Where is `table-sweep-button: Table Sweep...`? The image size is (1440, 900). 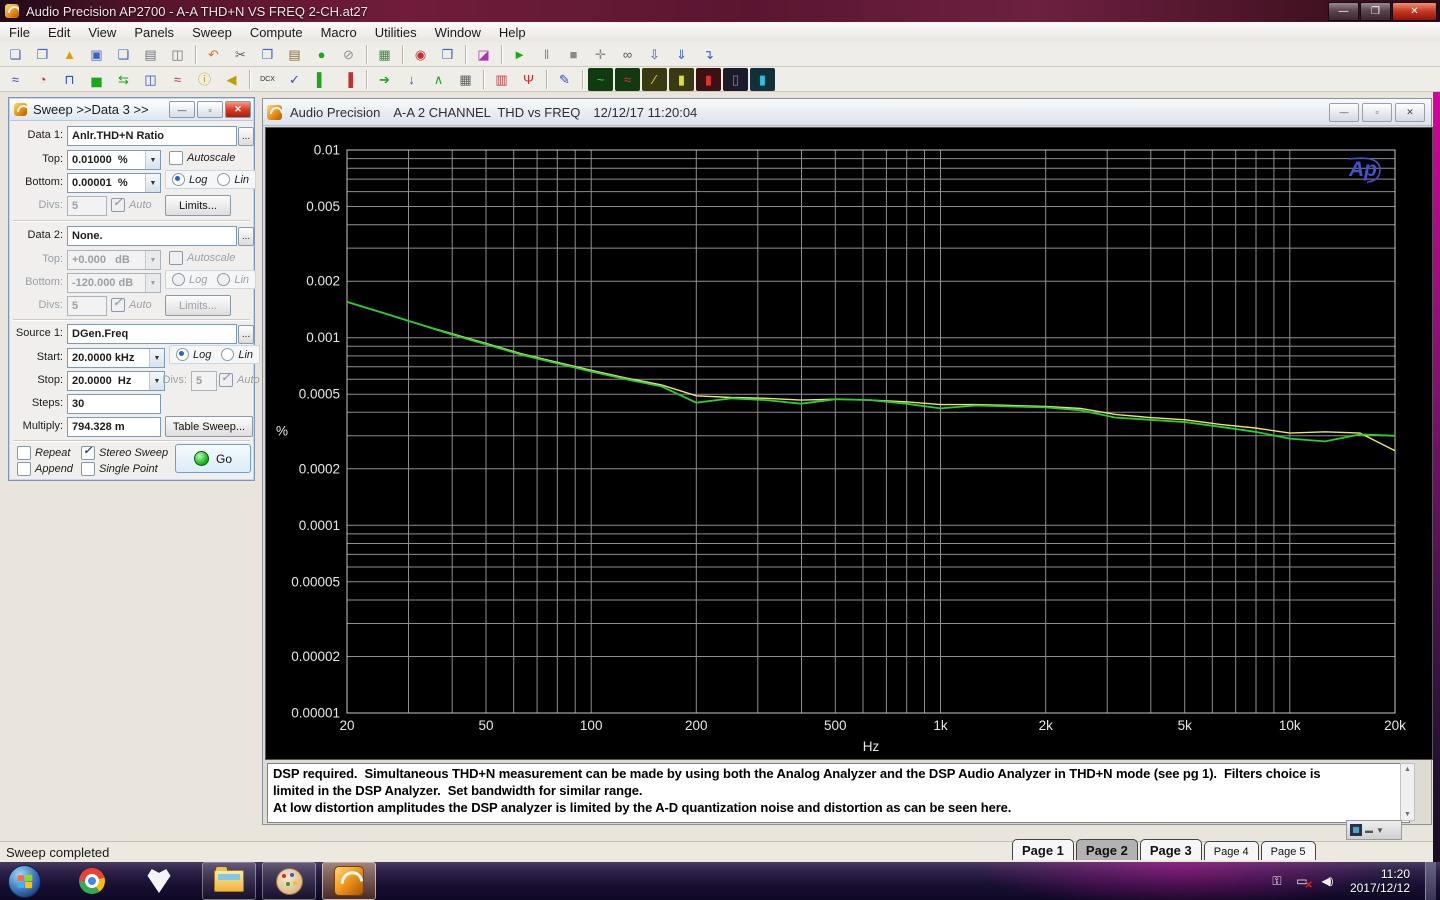 table-sweep-button: Table Sweep... is located at coordinates (209, 426).